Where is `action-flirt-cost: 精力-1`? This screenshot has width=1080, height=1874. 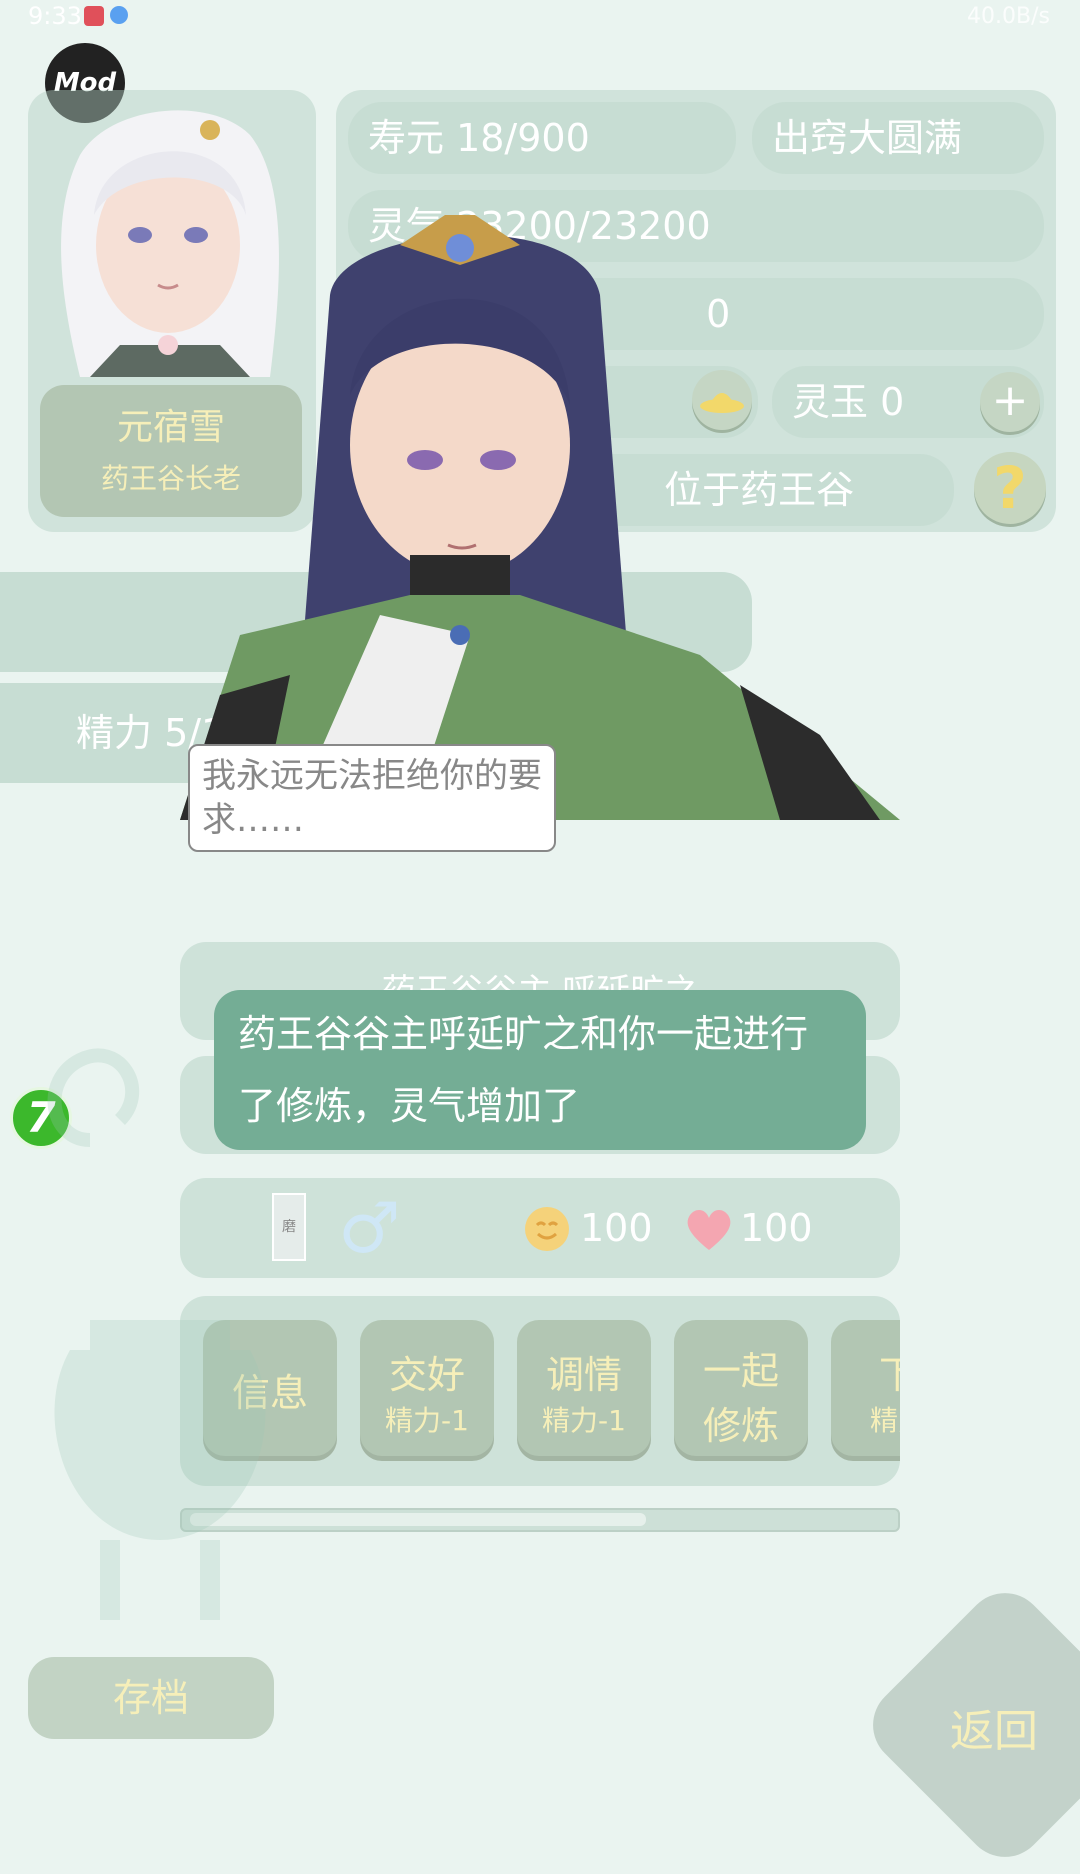 action-flirt-cost: 精力-1 is located at coordinates (584, 1420).